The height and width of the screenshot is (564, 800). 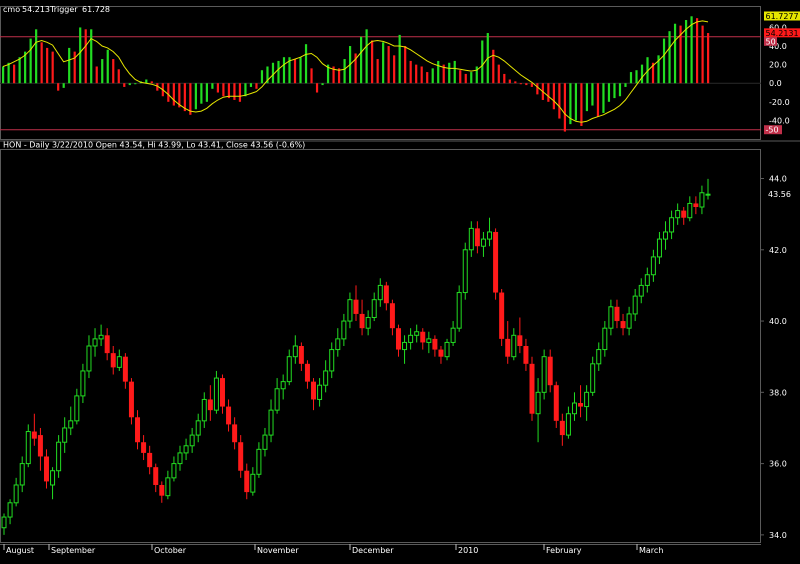 What do you see at coordinates (170, 550) in the screenshot?
I see `month-label: October` at bounding box center [170, 550].